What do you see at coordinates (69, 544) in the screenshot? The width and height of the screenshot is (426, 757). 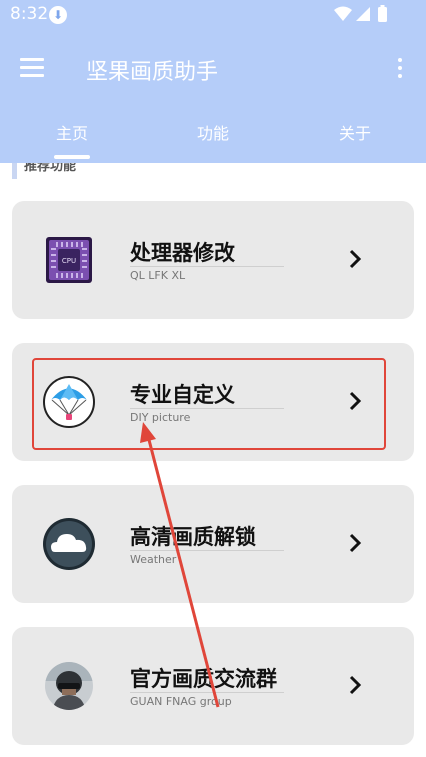 I see `cloud-icon` at bounding box center [69, 544].